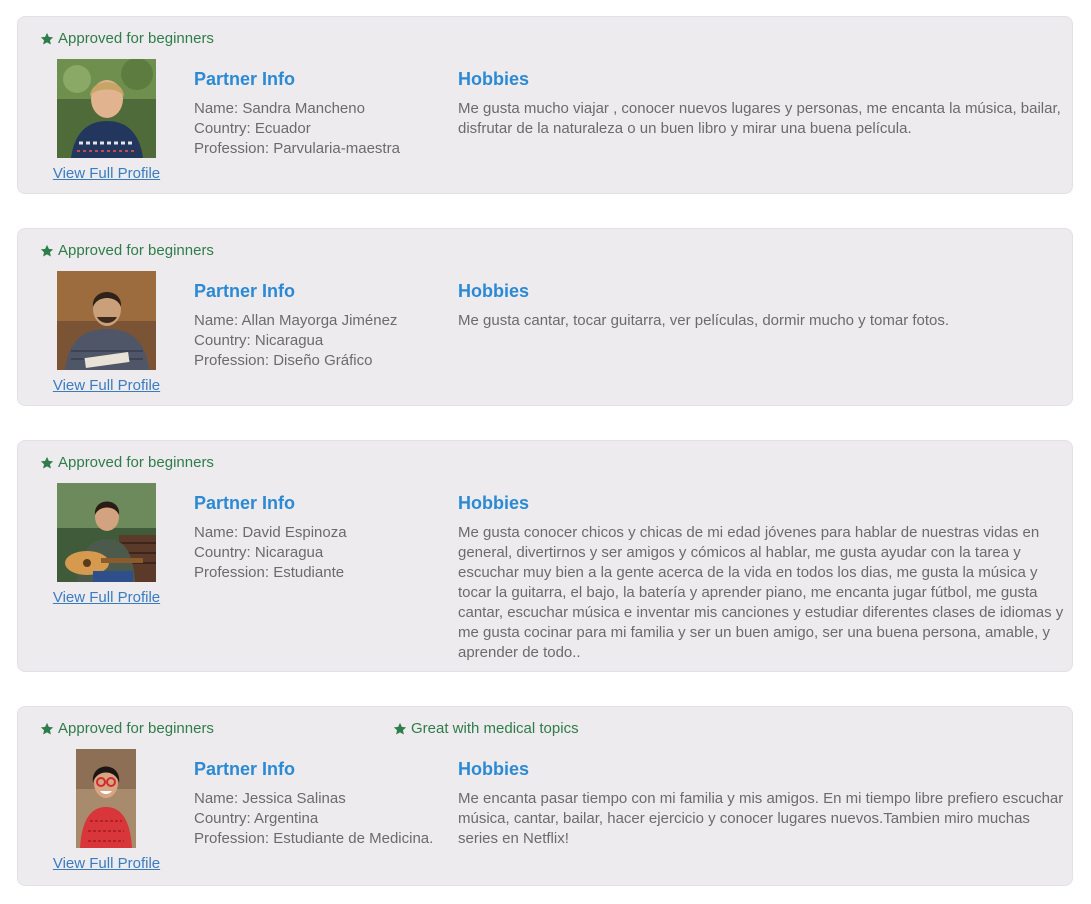 The image size is (1091, 904). What do you see at coordinates (252, 128) in the screenshot?
I see `partner-country: Country: Ecuador` at bounding box center [252, 128].